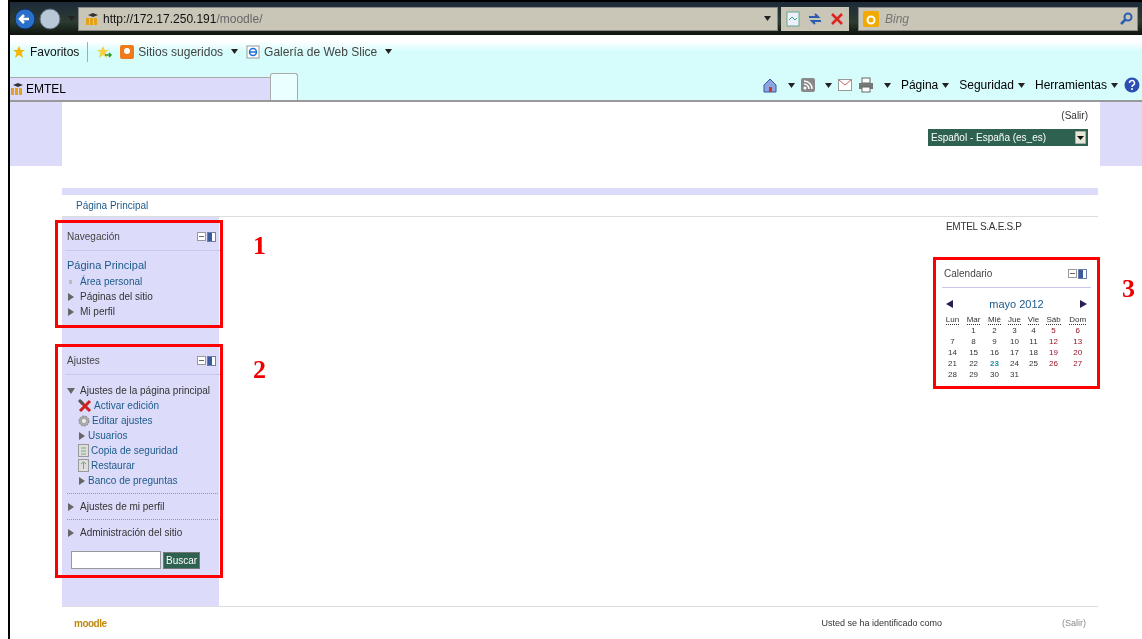 This screenshot has height=639, width=1142. What do you see at coordinates (108, 435) in the screenshot?
I see `settings-link: Usuarios` at bounding box center [108, 435].